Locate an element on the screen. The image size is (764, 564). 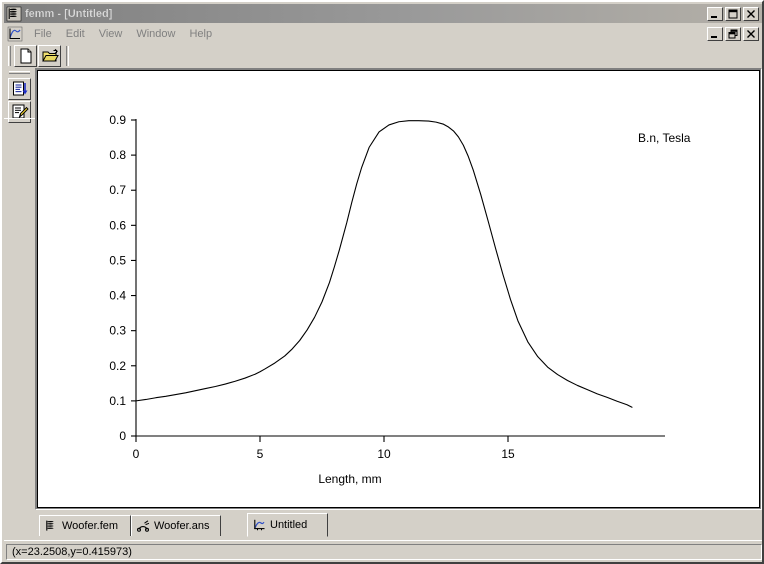
toolbar-separator is located at coordinates (67, 55).